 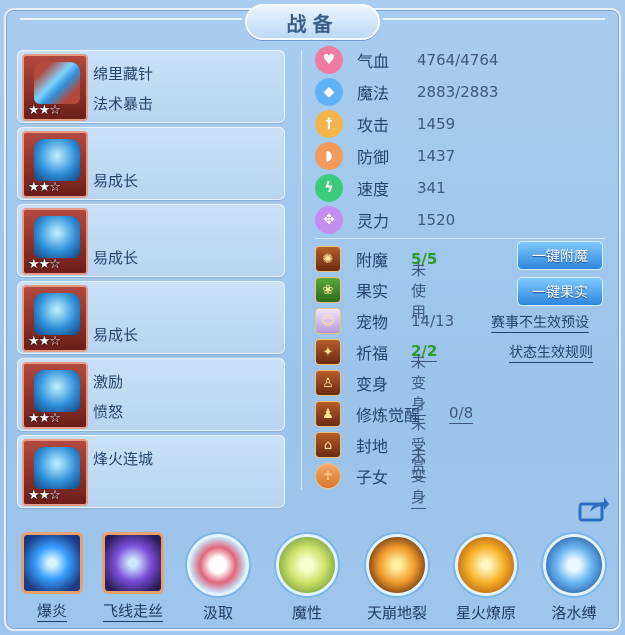 What do you see at coordinates (329, 92) in the screenshot?
I see `mana-icon: ◆` at bounding box center [329, 92].